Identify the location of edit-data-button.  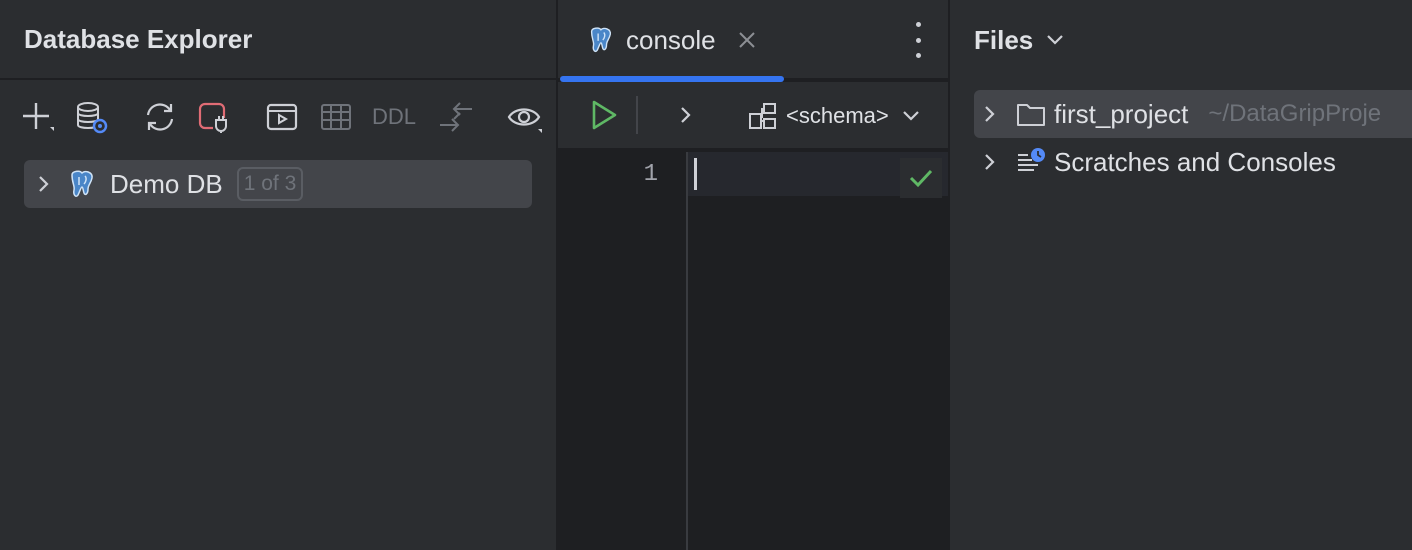
(336, 117).